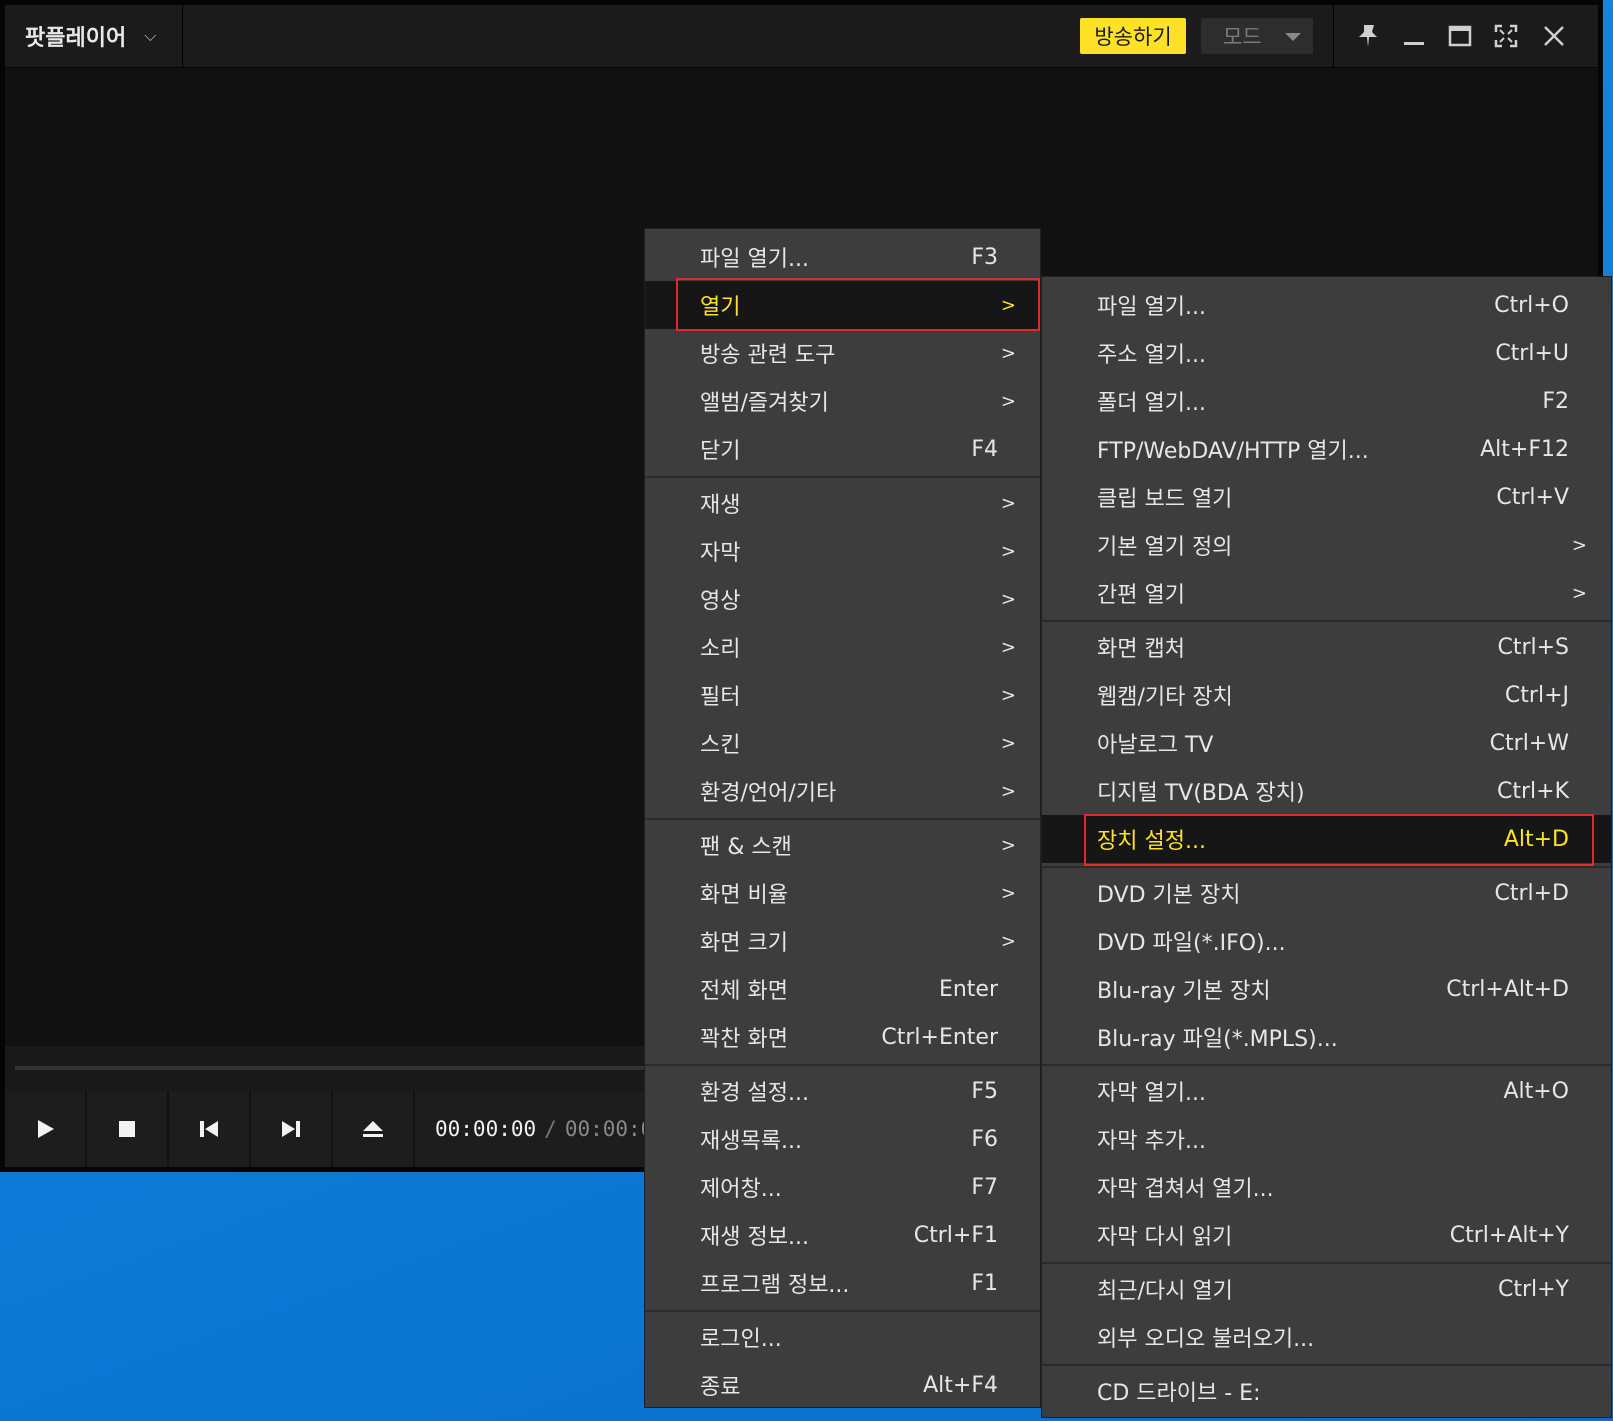 This screenshot has width=1613, height=1421. I want to click on menu-item: 최근/다시 열기 Ctrl+Y, so click(1326, 1289).